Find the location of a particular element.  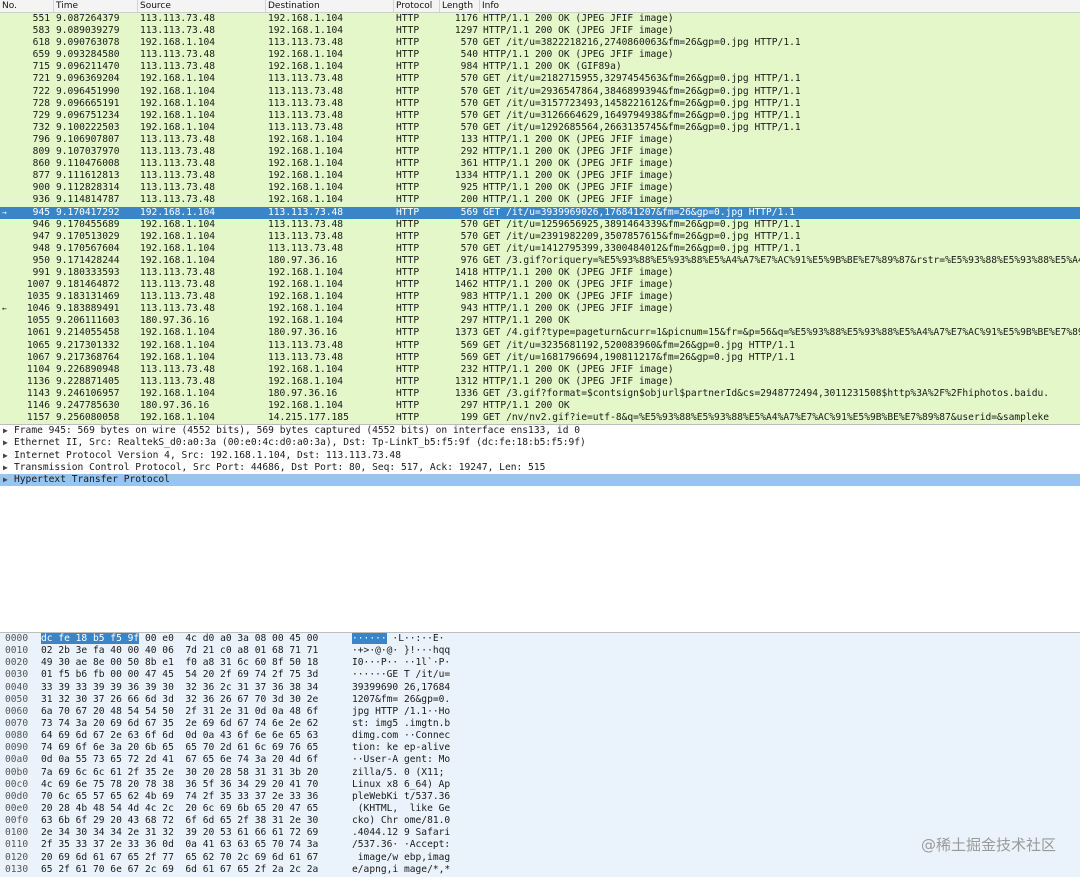

bytes-ascii: image/w ebp,imag is located at coordinates (401, 858).